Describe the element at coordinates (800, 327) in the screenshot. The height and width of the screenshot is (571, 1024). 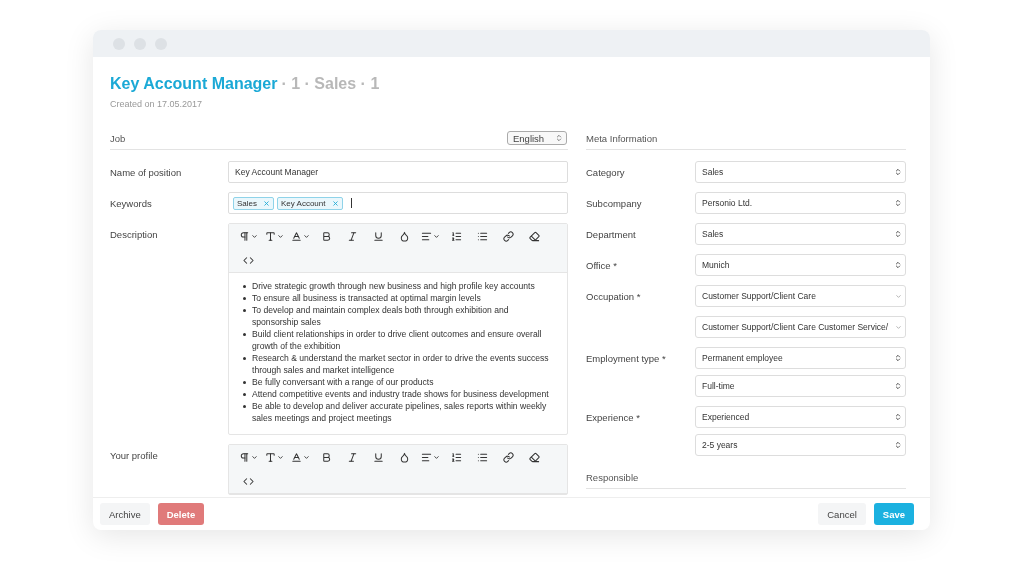
I see `select-field: Customer Support/Client Care Customer Service/` at that location.